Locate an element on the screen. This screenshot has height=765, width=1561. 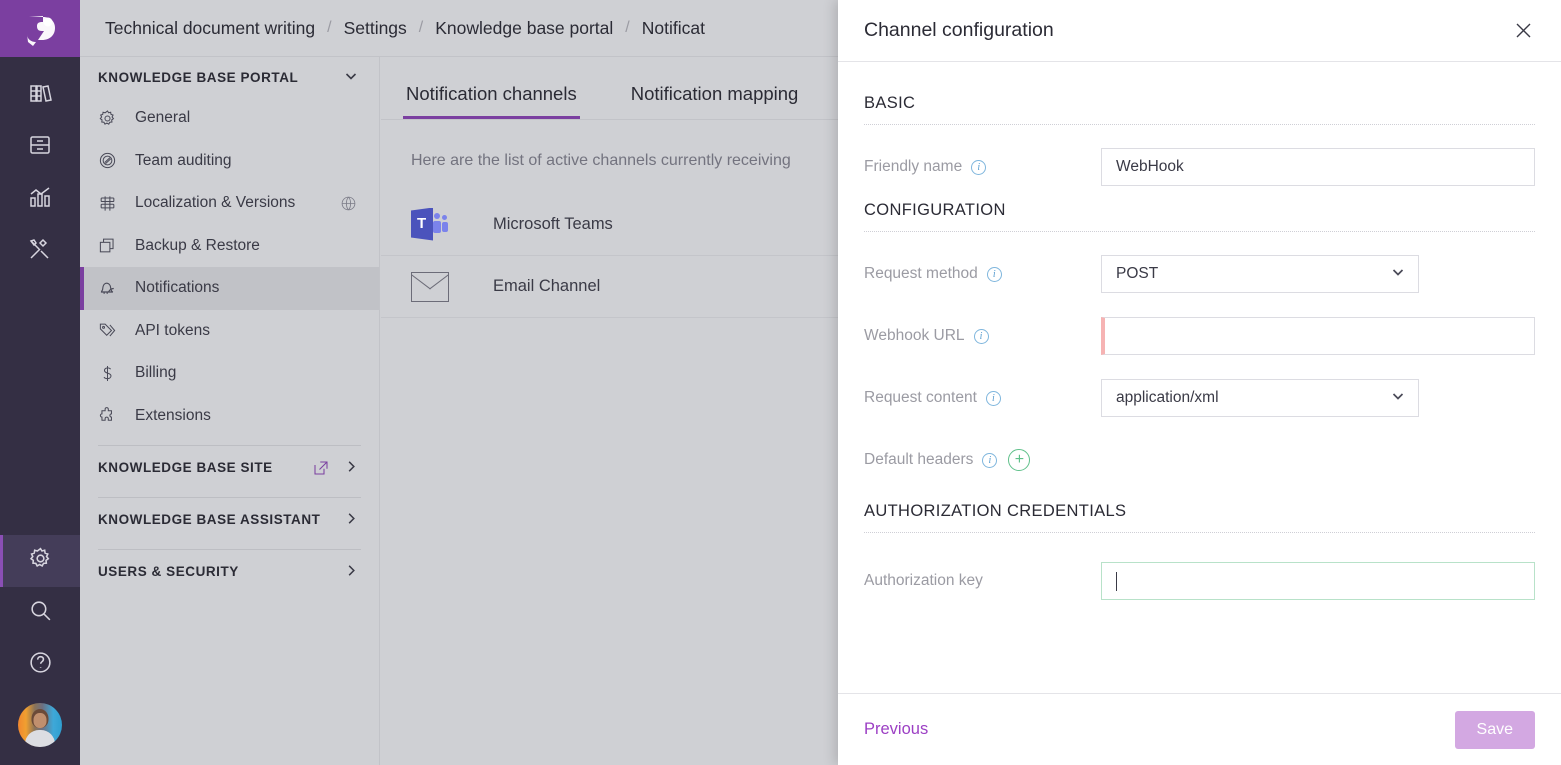
friendly-name-input: WebHook is located at coordinates (1318, 167).